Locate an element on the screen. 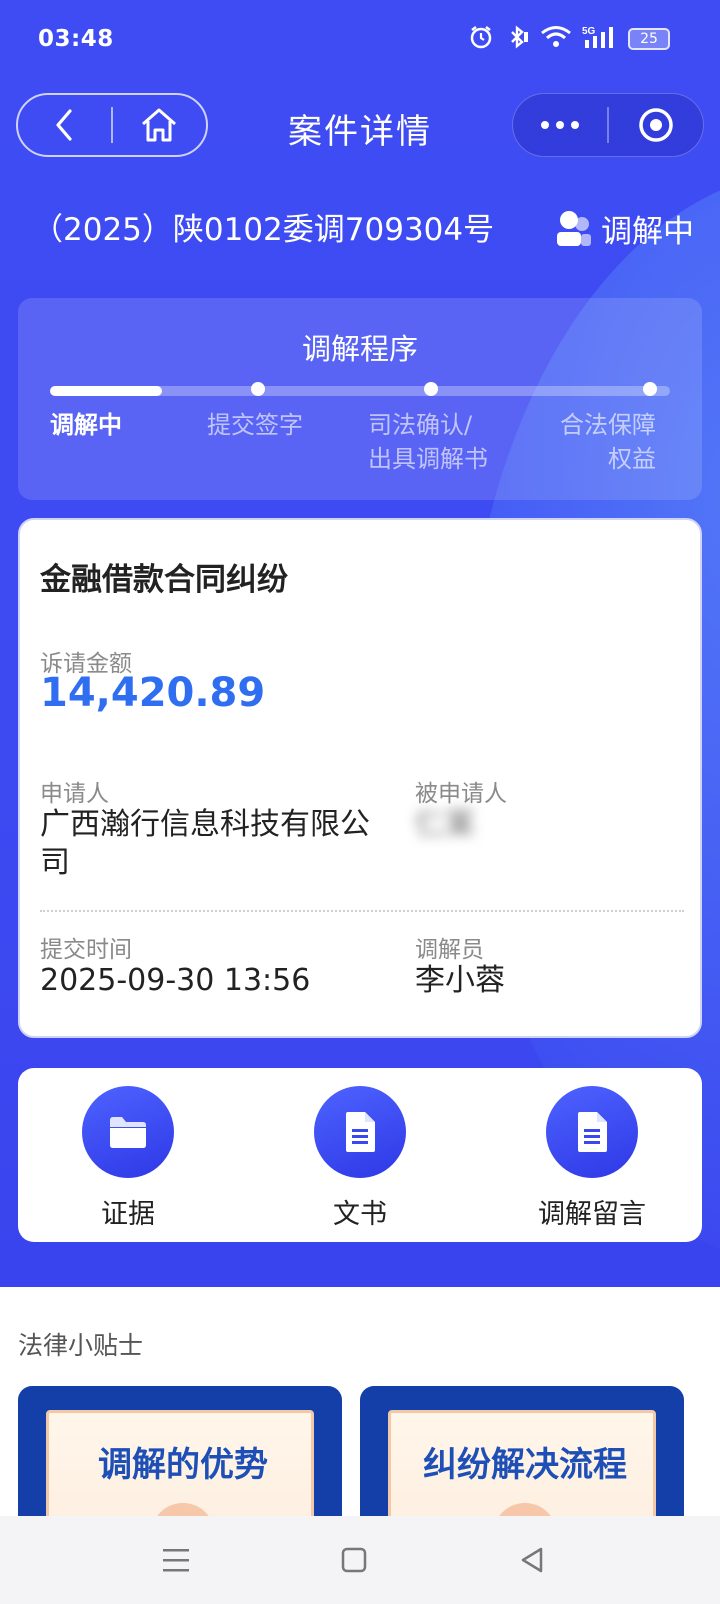 This screenshot has height=1604, width=720. case-status: 调解中 is located at coordinates (624, 228).